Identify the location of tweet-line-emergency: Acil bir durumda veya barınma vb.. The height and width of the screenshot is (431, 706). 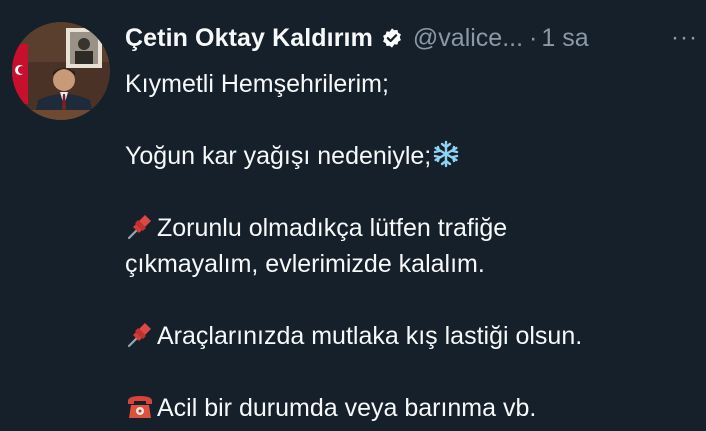
(410, 408).